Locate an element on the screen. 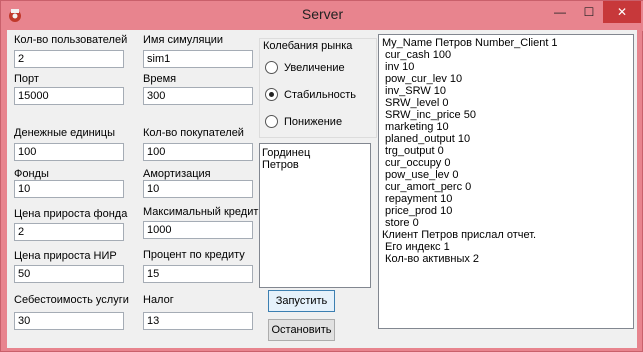 Image resolution: width=643 pixels, height=352 pixels. time-input: 300 is located at coordinates (198, 96).